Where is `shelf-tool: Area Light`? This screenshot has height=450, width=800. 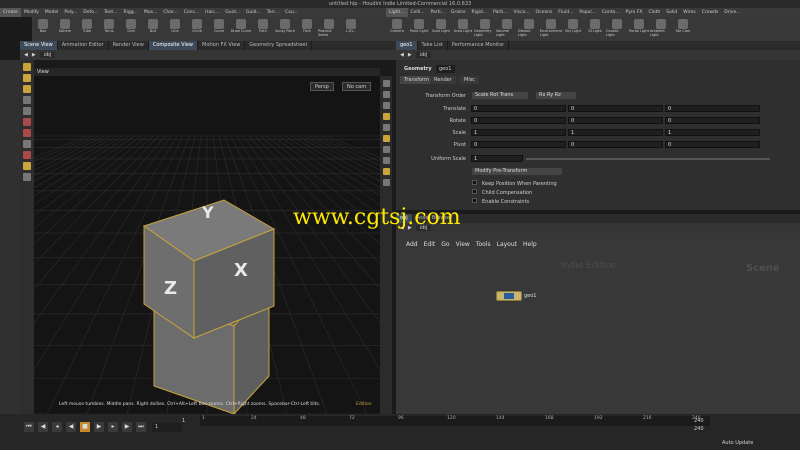
shelf-tool: Area Light is located at coordinates (463, 29).